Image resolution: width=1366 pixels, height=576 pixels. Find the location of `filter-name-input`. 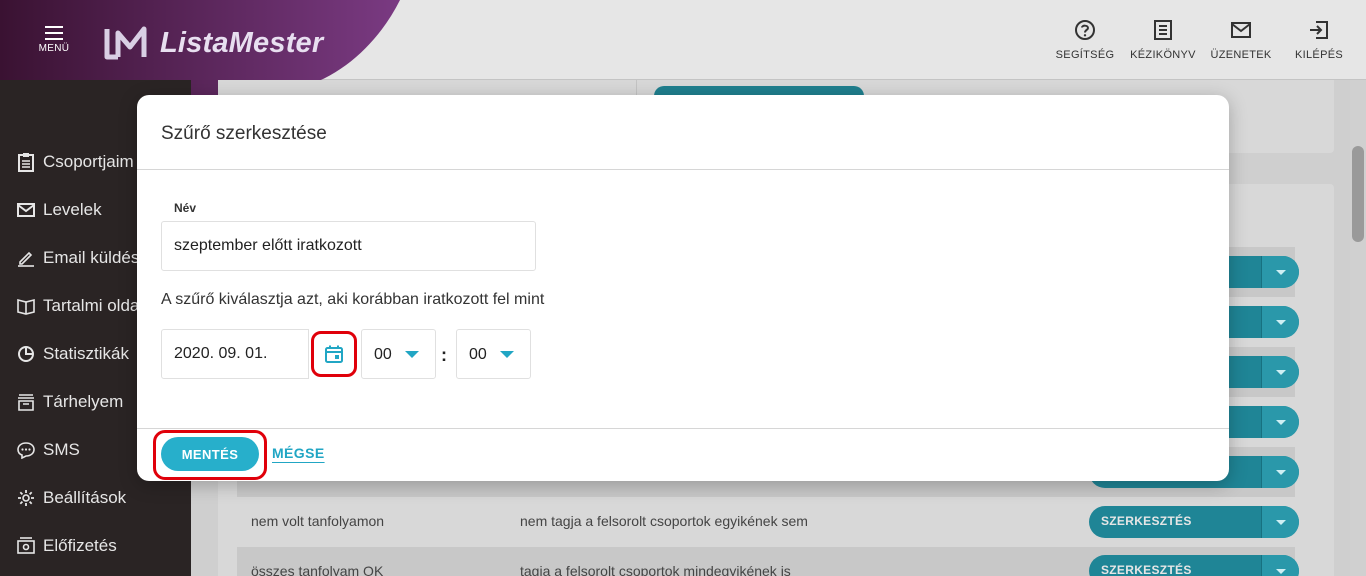

filter-name-input is located at coordinates (348, 246).